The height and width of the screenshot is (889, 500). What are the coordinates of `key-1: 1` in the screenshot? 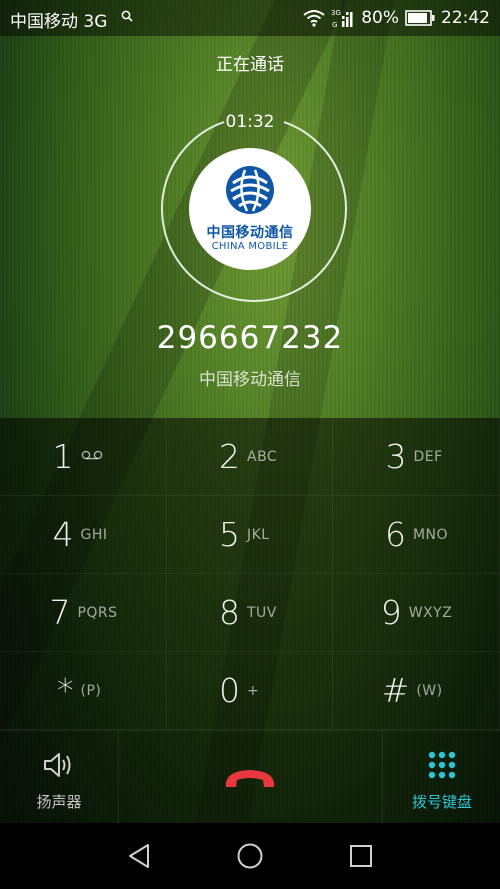 It's located at (83, 457).